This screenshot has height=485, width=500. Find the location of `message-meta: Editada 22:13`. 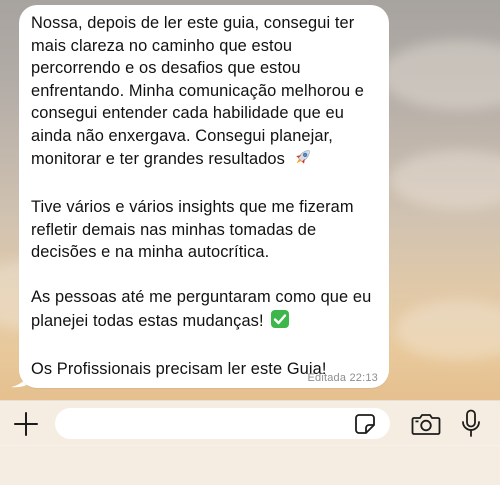

message-meta: Editada 22:13 is located at coordinates (342, 378).